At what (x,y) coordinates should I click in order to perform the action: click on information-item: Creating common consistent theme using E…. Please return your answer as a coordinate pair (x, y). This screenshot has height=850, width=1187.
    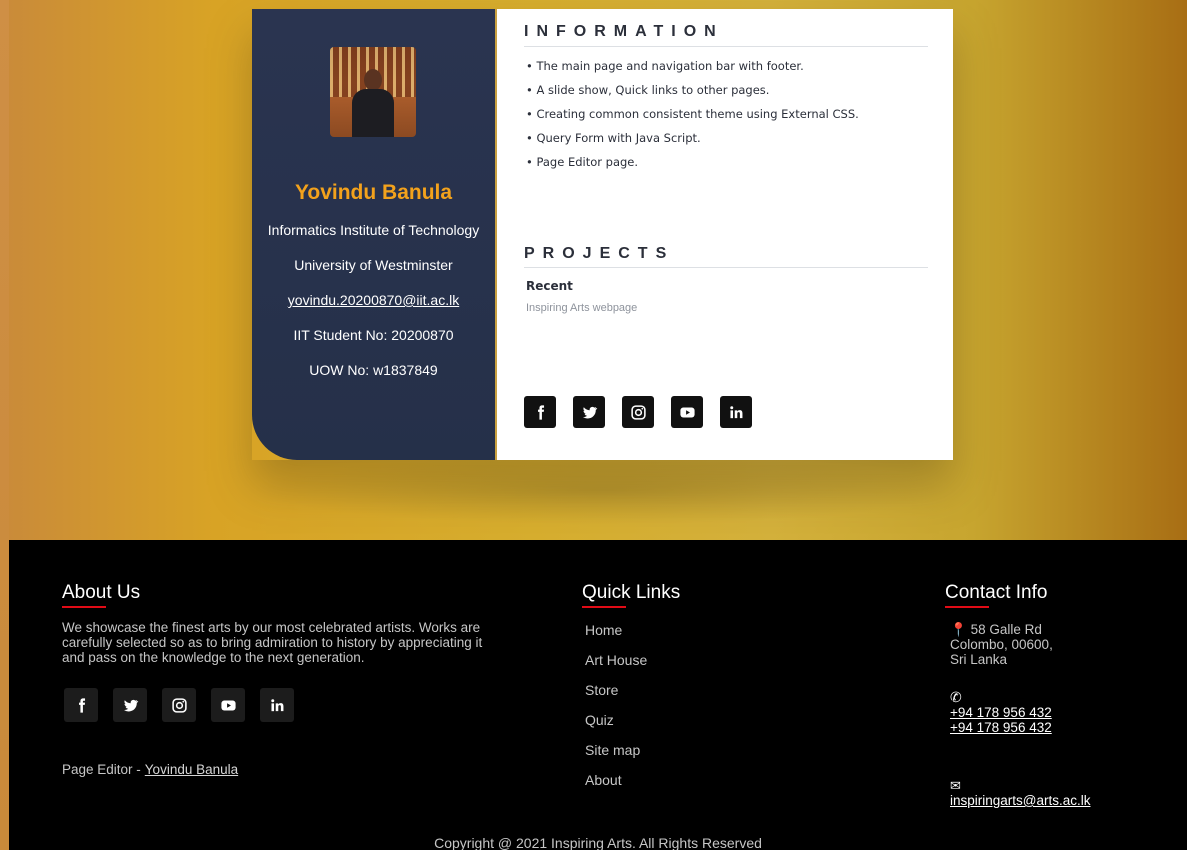
    Looking at the image, I should click on (692, 117).